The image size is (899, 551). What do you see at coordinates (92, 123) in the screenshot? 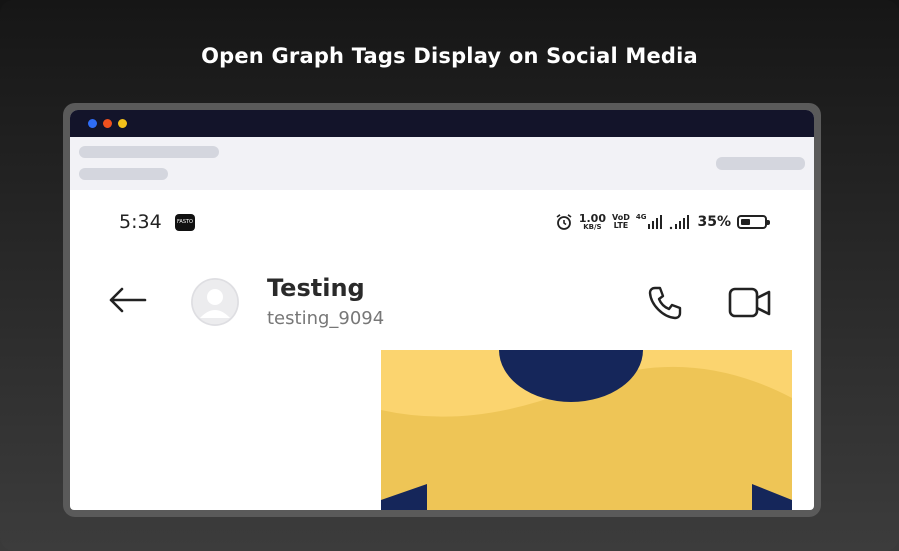
I see `window-dot-blue` at bounding box center [92, 123].